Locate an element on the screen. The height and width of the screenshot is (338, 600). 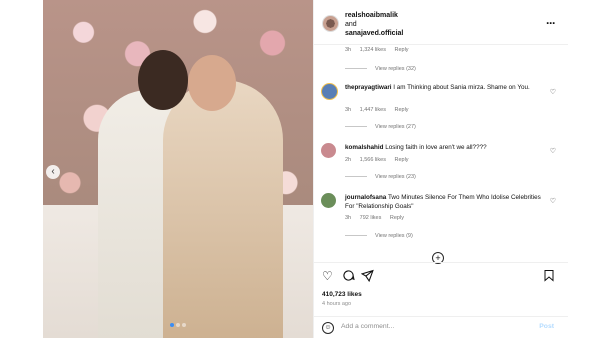
comment-meta: 2h 1,566 likes Reply is located at coordinates (380, 160).